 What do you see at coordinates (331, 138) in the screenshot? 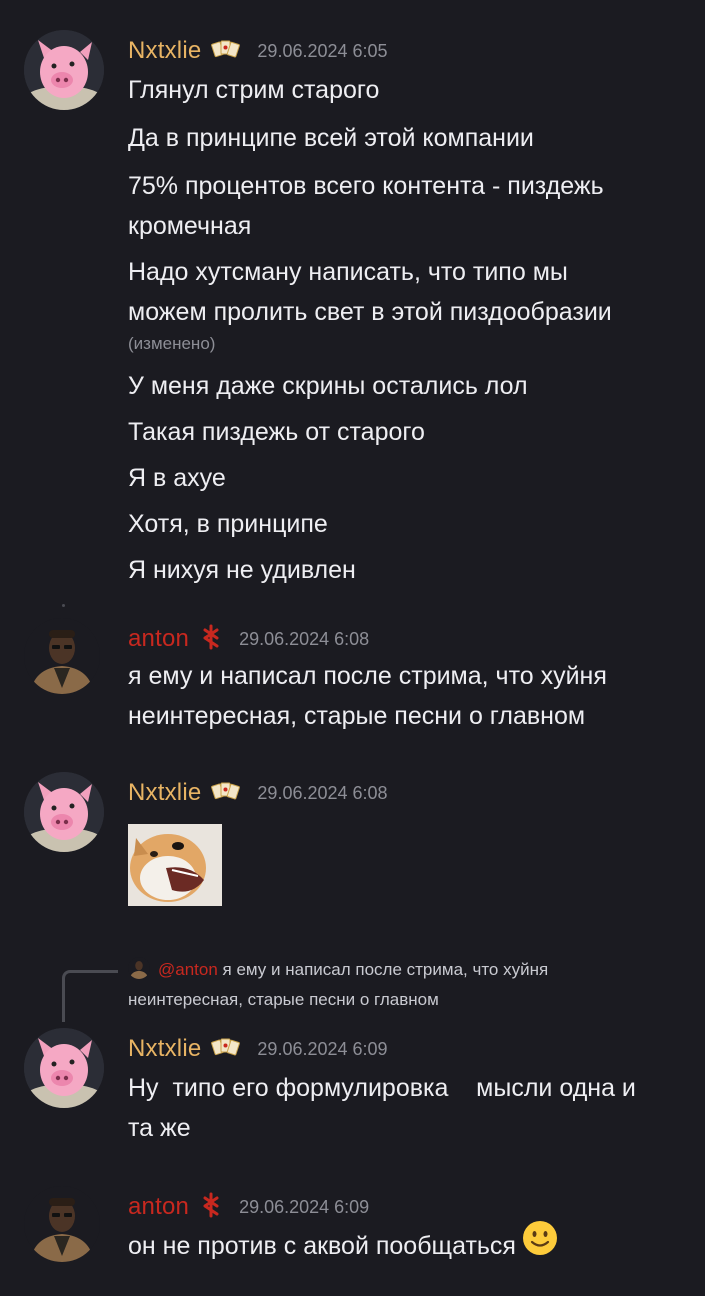
I see `message-line: Да в принципе всей этой компании` at bounding box center [331, 138].